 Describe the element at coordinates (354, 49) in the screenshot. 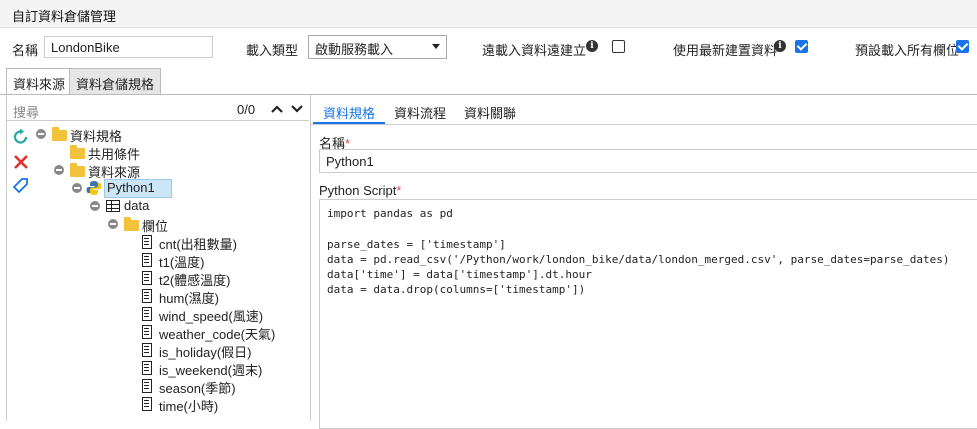

I see `load-type-value: 啟動服務載入` at that location.